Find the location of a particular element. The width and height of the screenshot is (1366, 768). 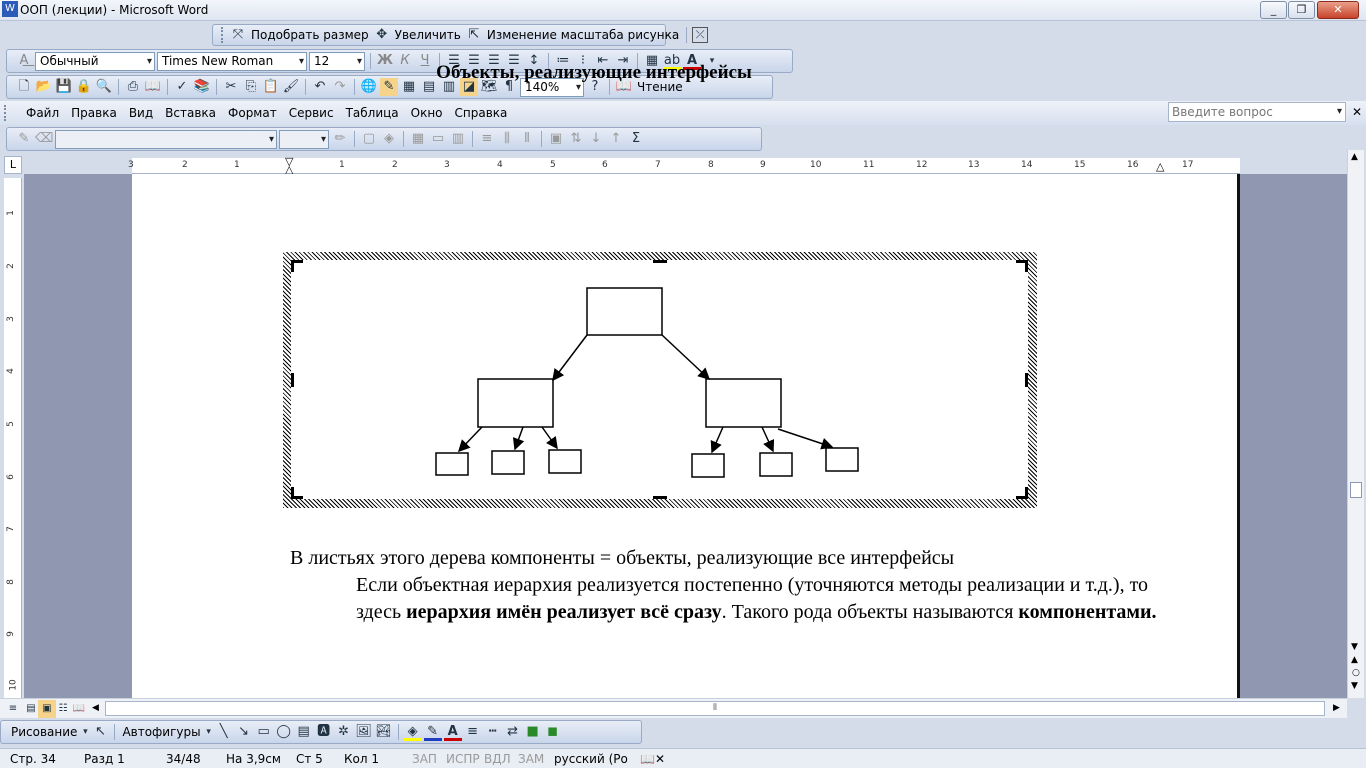

status-track-changes: ИСПР is located at coordinates (463, 759).